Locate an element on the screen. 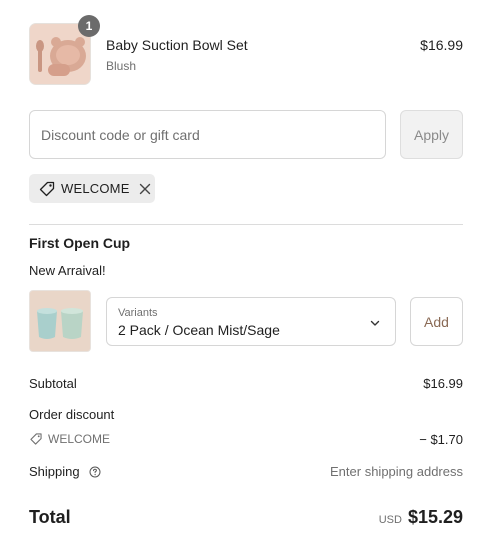 Image resolution: width=500 pixels, height=540 pixels. open-cup-image is located at coordinates (60, 321).